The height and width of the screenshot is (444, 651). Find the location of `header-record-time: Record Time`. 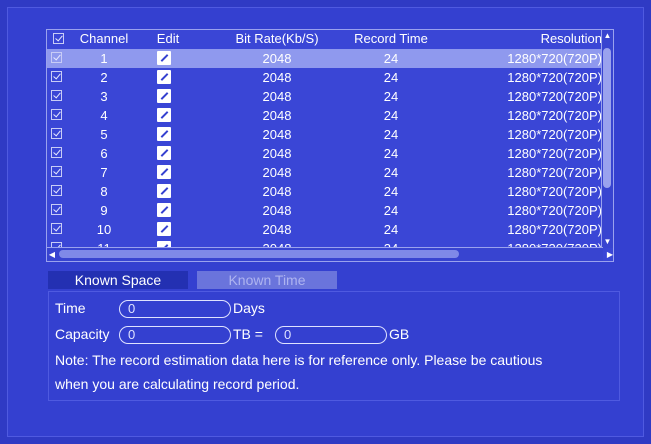

header-record-time: Record Time is located at coordinates (391, 38).